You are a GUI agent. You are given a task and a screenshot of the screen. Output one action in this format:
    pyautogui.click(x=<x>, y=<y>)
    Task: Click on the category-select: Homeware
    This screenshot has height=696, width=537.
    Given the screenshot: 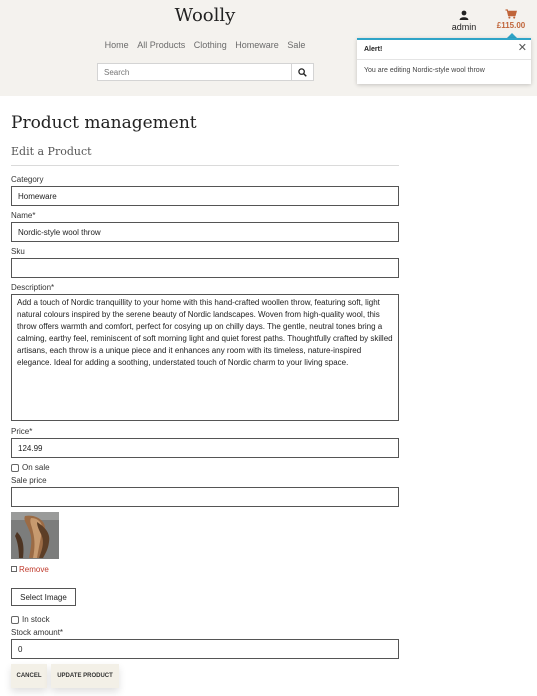 What is the action you would take?
    pyautogui.click(x=205, y=196)
    